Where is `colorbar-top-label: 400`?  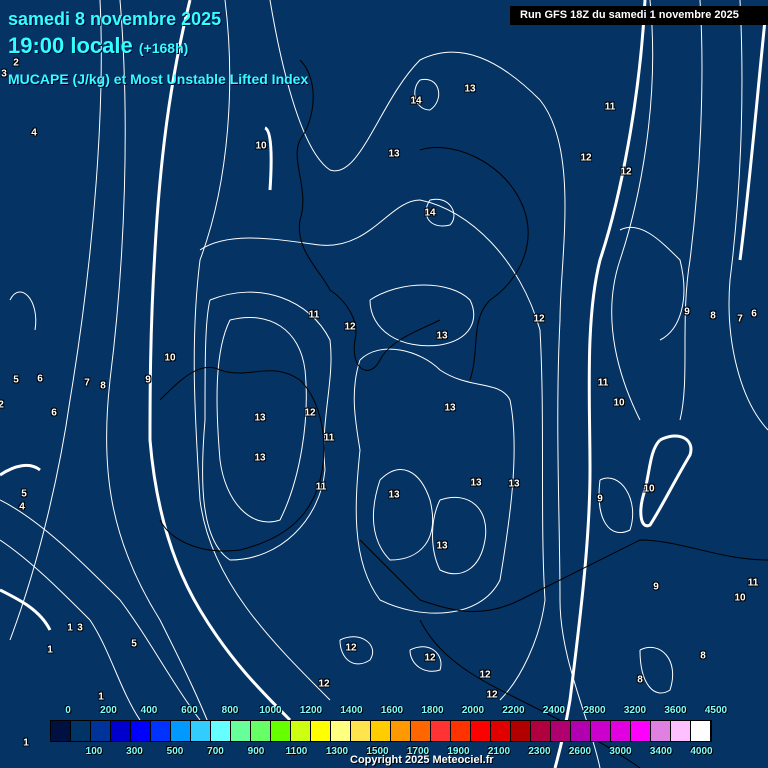 colorbar-top-label: 400 is located at coordinates (149, 710).